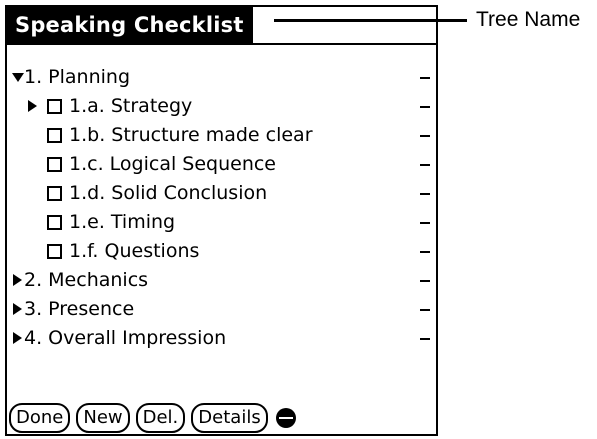 The height and width of the screenshot is (439, 597). I want to click on toolbar: Done New Del. Details, so click(152, 418).